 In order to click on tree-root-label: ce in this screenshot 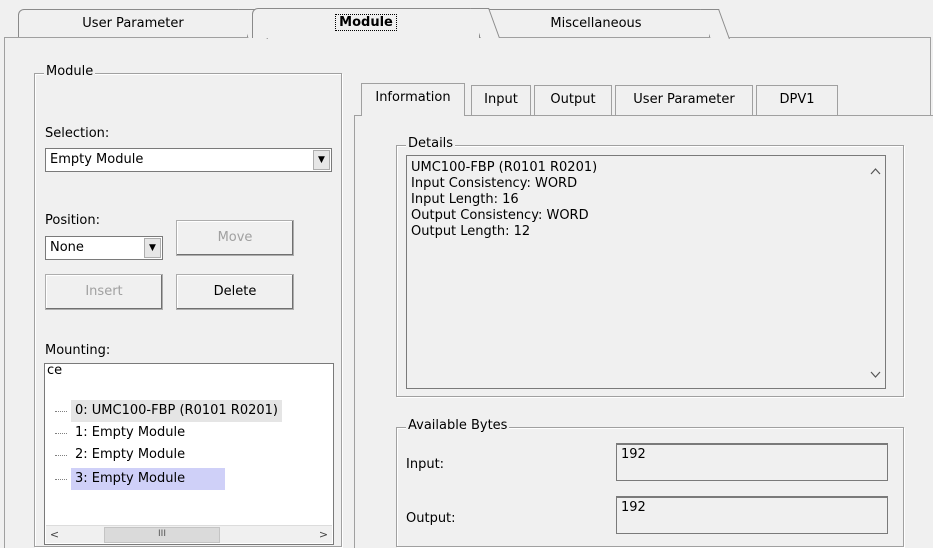, I will do `click(55, 370)`.